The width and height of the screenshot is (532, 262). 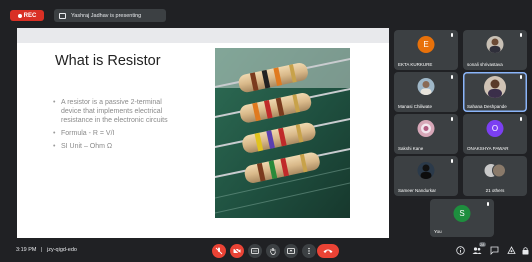 I want to click on chat-icon, so click(x=494, y=250).